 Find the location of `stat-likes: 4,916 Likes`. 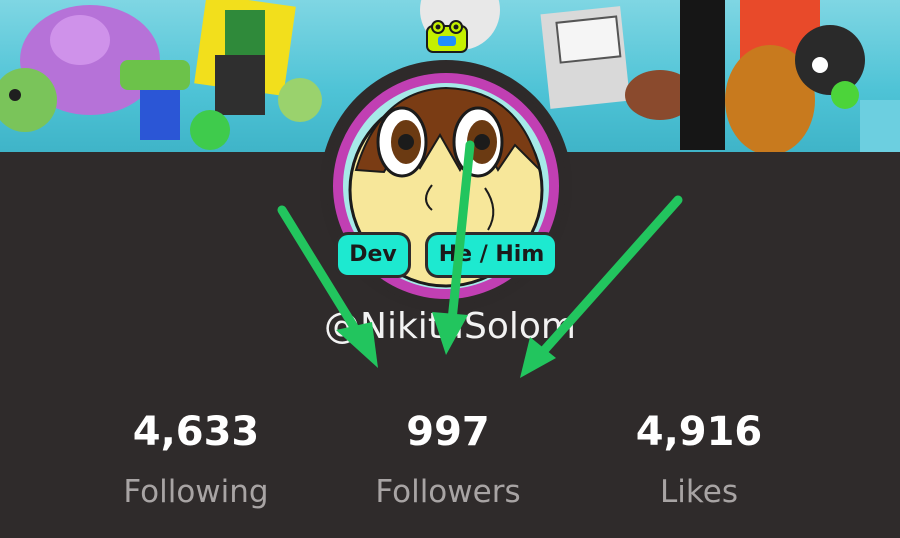

stat-likes: 4,916 Likes is located at coordinates (699, 460).